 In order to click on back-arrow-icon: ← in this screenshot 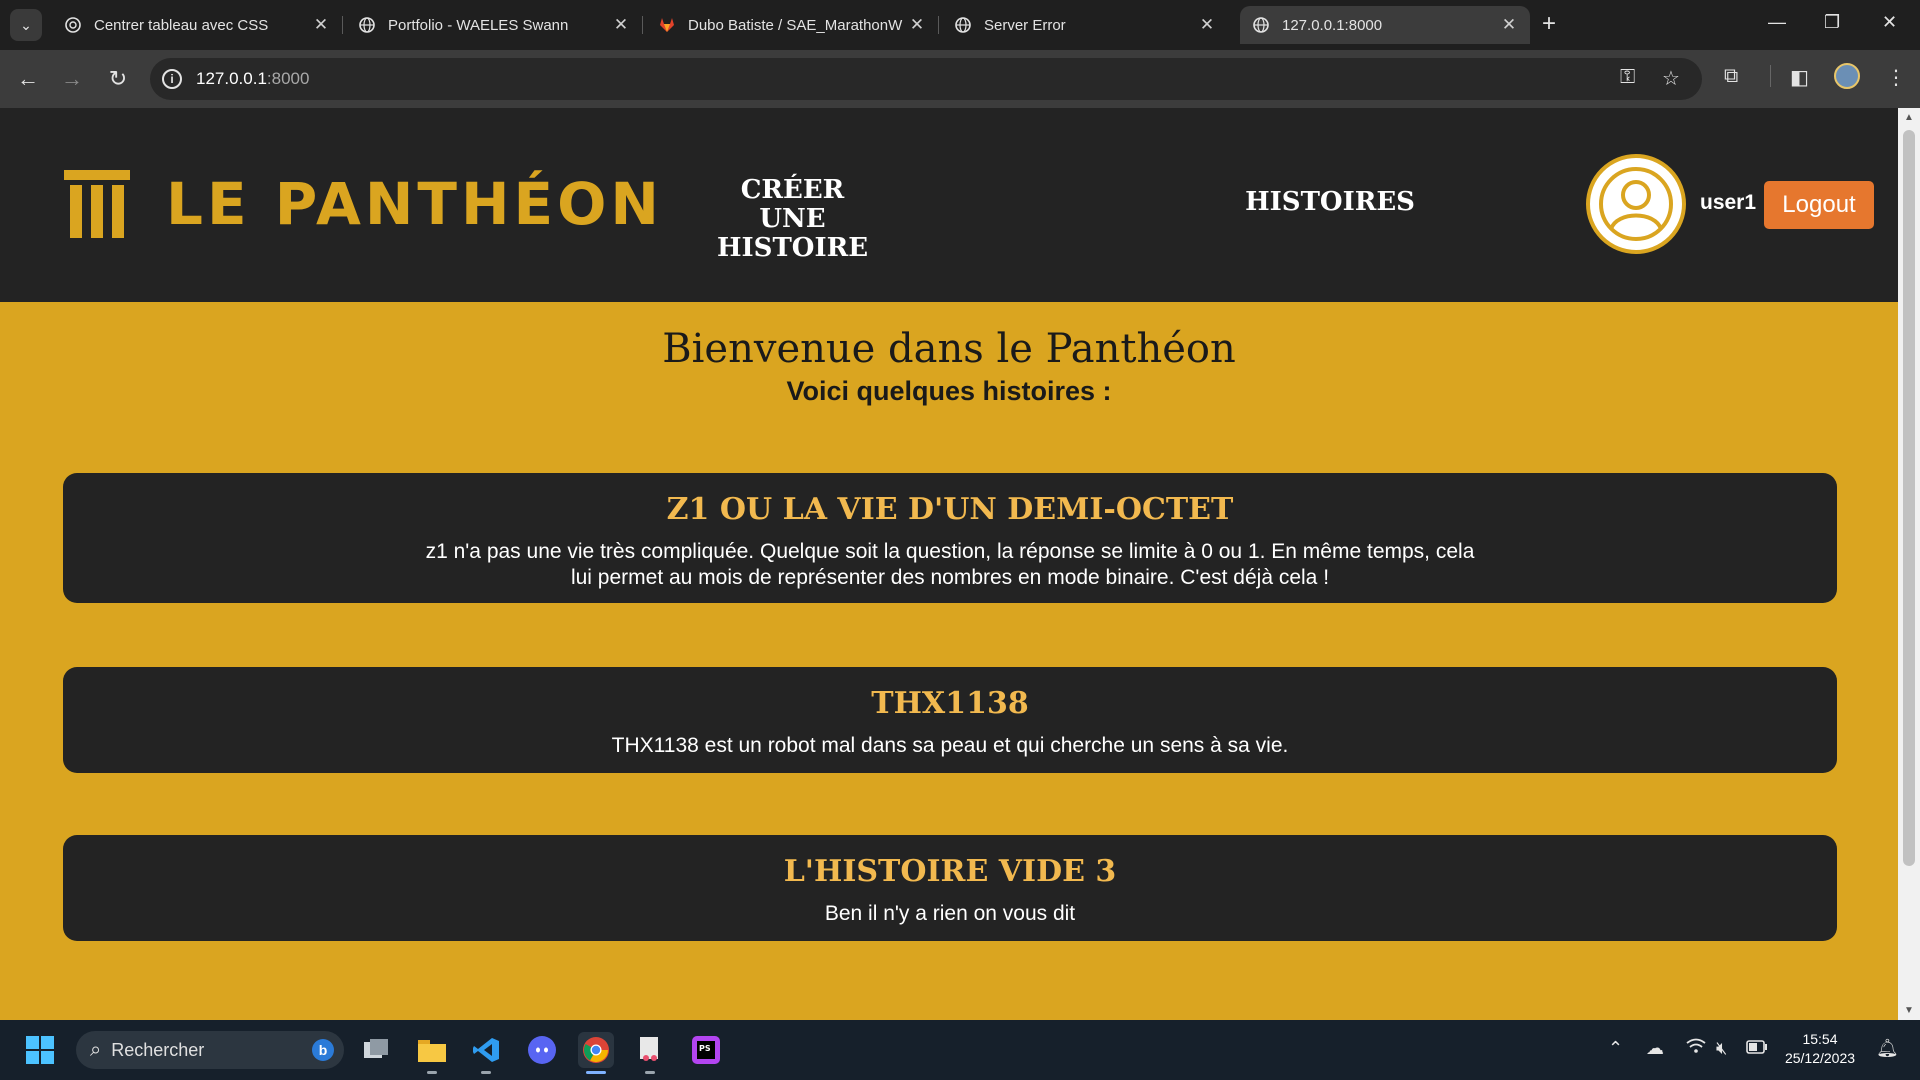, I will do `click(28, 79)`.